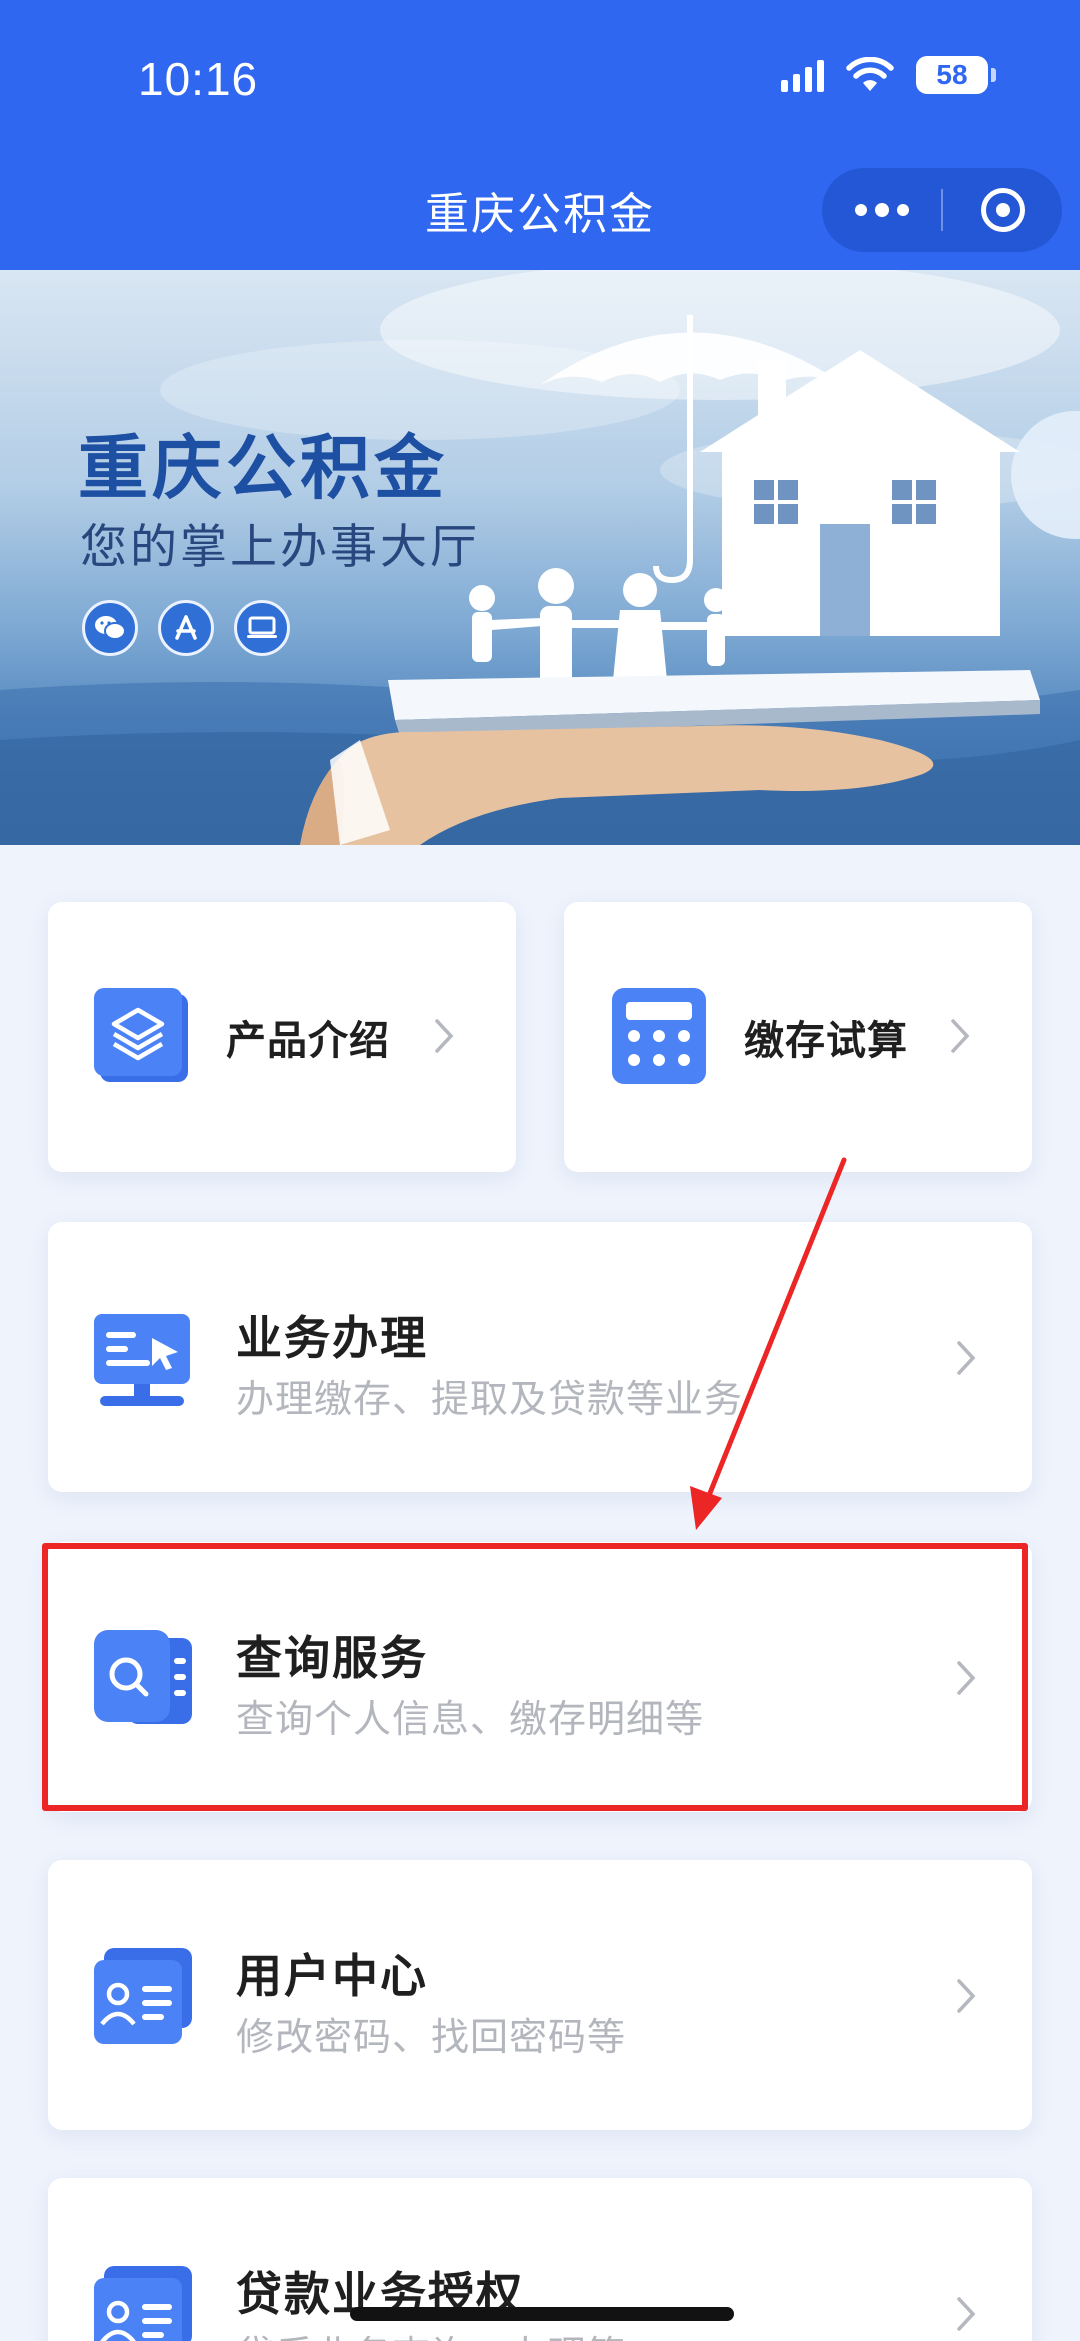  What do you see at coordinates (542, 2314) in the screenshot?
I see `home-indicator` at bounding box center [542, 2314].